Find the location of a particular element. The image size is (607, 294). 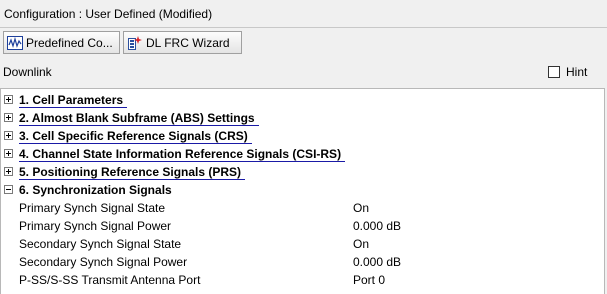

category-row-cell-parameters: 1. Cell Parameters is located at coordinates (302, 100).